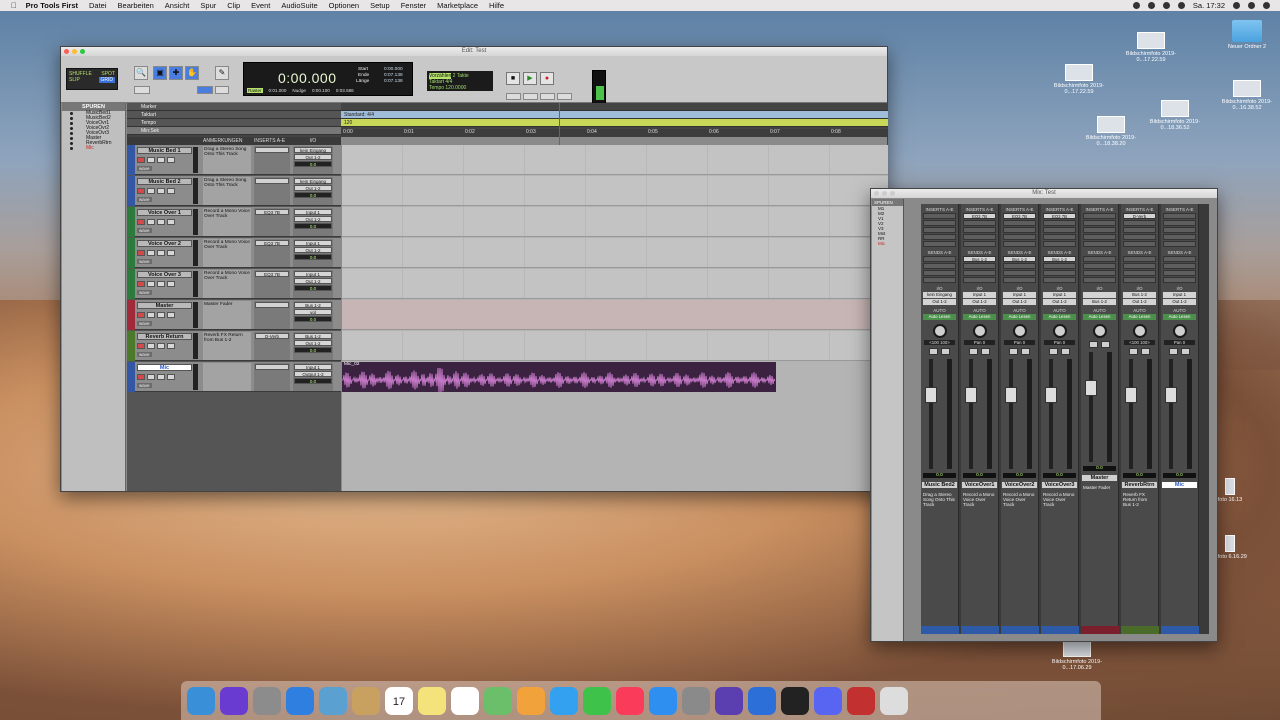  Describe the element at coordinates (142, 90) in the screenshot. I see `zoom-toggle-icon` at that location.